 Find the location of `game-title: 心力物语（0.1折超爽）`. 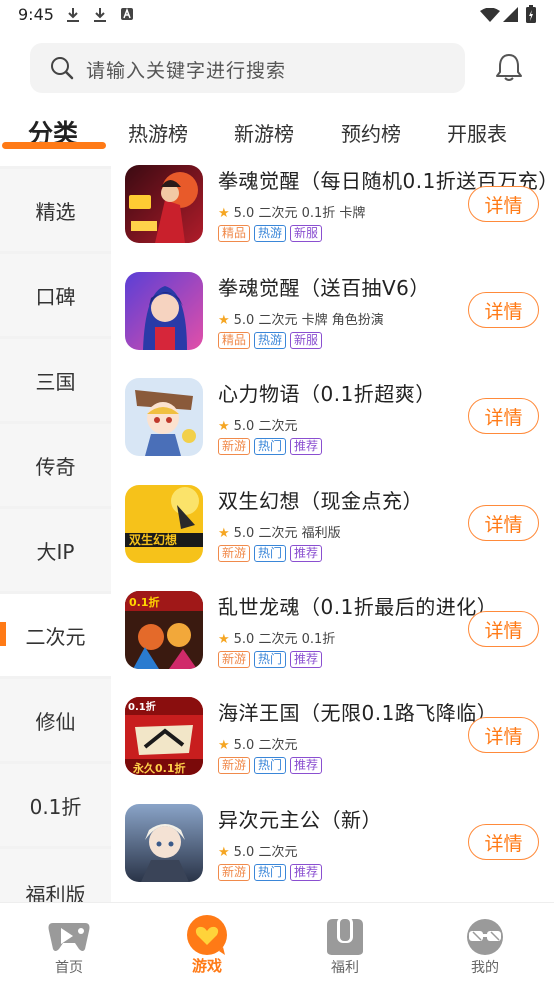

game-title: 心力物语（0.1折超爽） is located at coordinates (327, 394).